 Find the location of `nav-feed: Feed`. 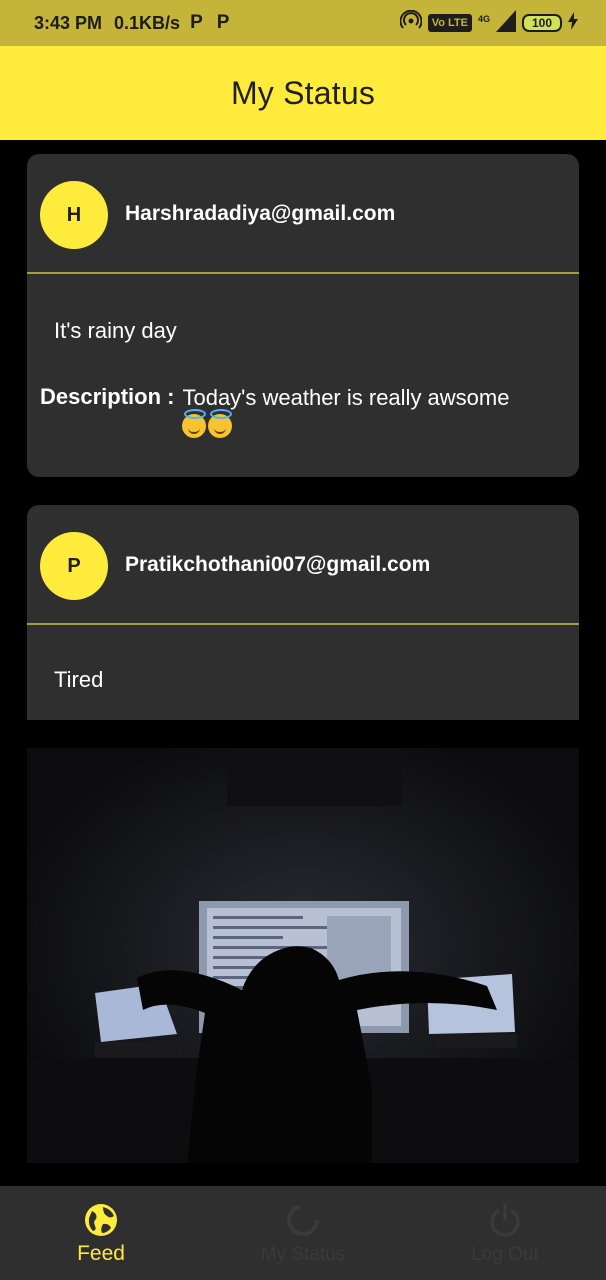

nav-feed: Feed is located at coordinates (101, 1233).